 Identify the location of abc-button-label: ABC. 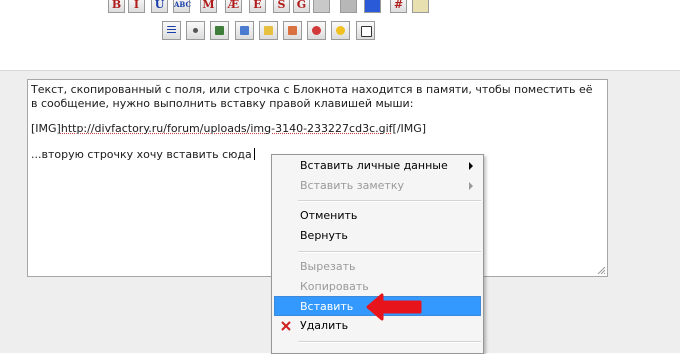
(183, 4).